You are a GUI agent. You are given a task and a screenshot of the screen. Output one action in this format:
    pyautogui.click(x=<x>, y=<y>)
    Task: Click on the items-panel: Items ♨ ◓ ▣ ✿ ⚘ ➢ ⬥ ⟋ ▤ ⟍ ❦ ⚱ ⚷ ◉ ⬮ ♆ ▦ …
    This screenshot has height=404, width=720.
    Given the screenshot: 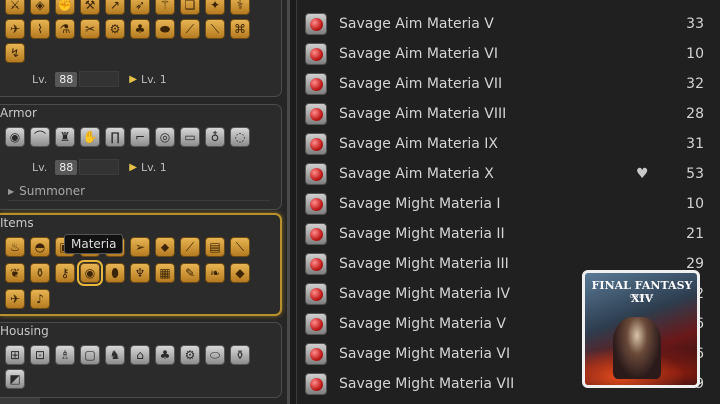 What is the action you would take?
    pyautogui.click(x=141, y=264)
    